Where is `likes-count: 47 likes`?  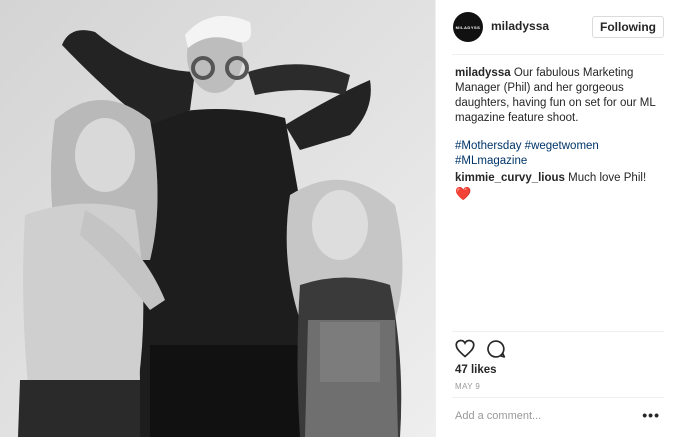 likes-count: 47 likes is located at coordinates (476, 370).